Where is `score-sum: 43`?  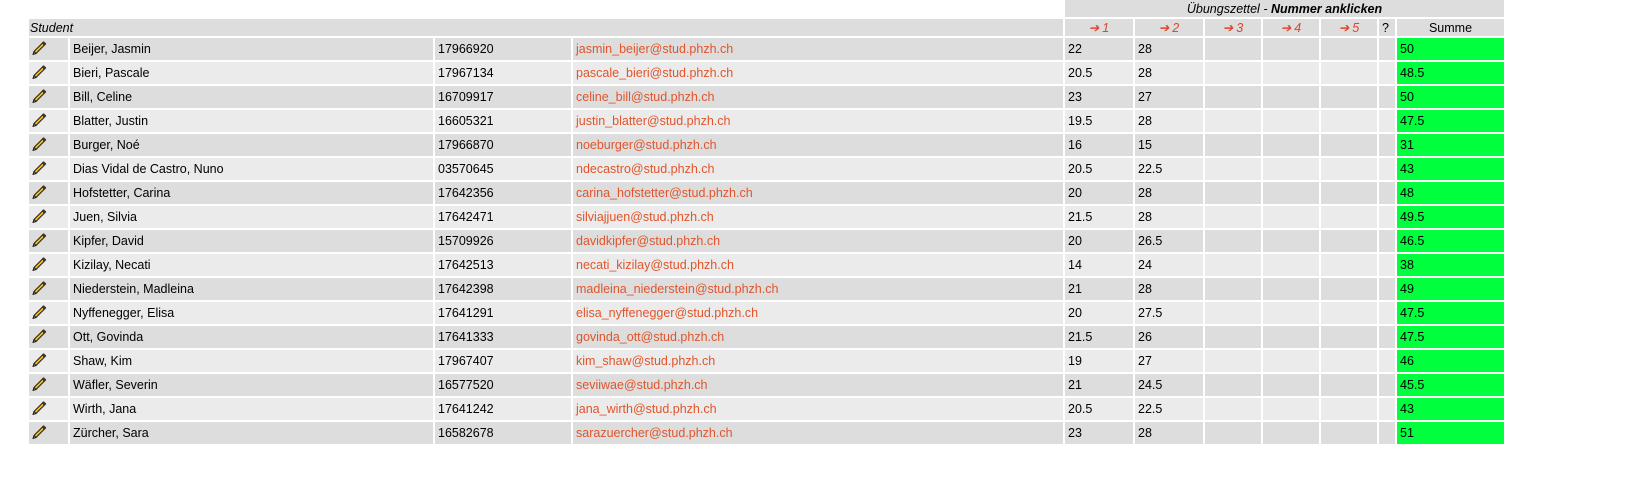 score-sum: 43 is located at coordinates (1450, 409).